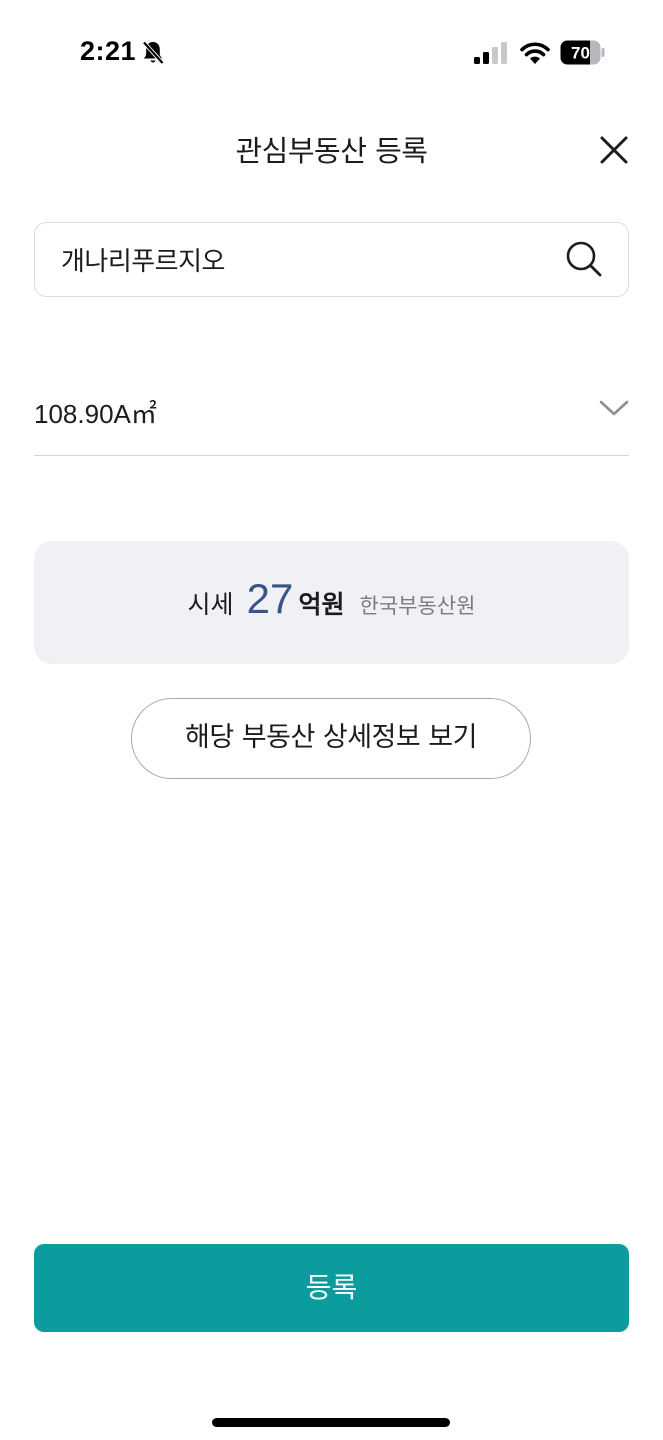  I want to click on cellular-signal-icon, so click(490, 53).